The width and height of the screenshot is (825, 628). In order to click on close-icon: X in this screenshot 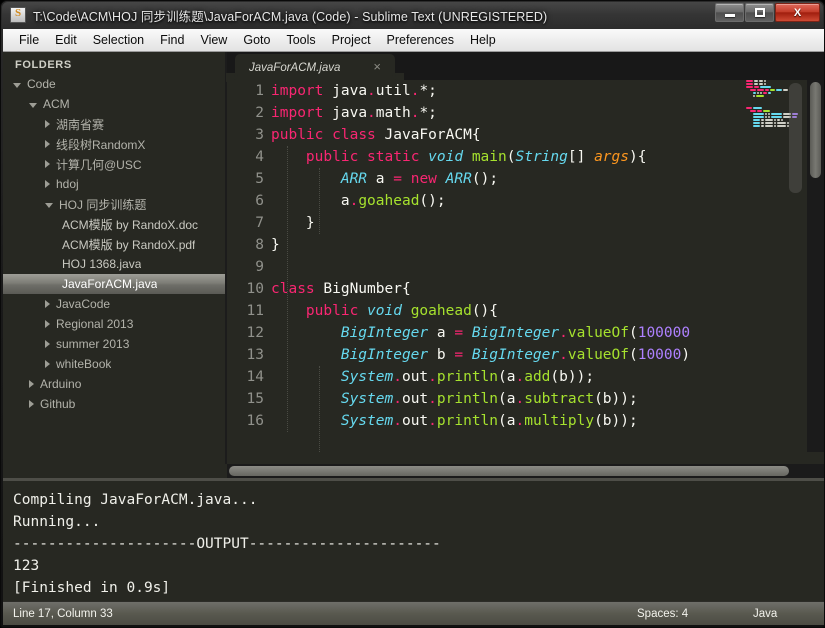, I will do `click(797, 12)`.